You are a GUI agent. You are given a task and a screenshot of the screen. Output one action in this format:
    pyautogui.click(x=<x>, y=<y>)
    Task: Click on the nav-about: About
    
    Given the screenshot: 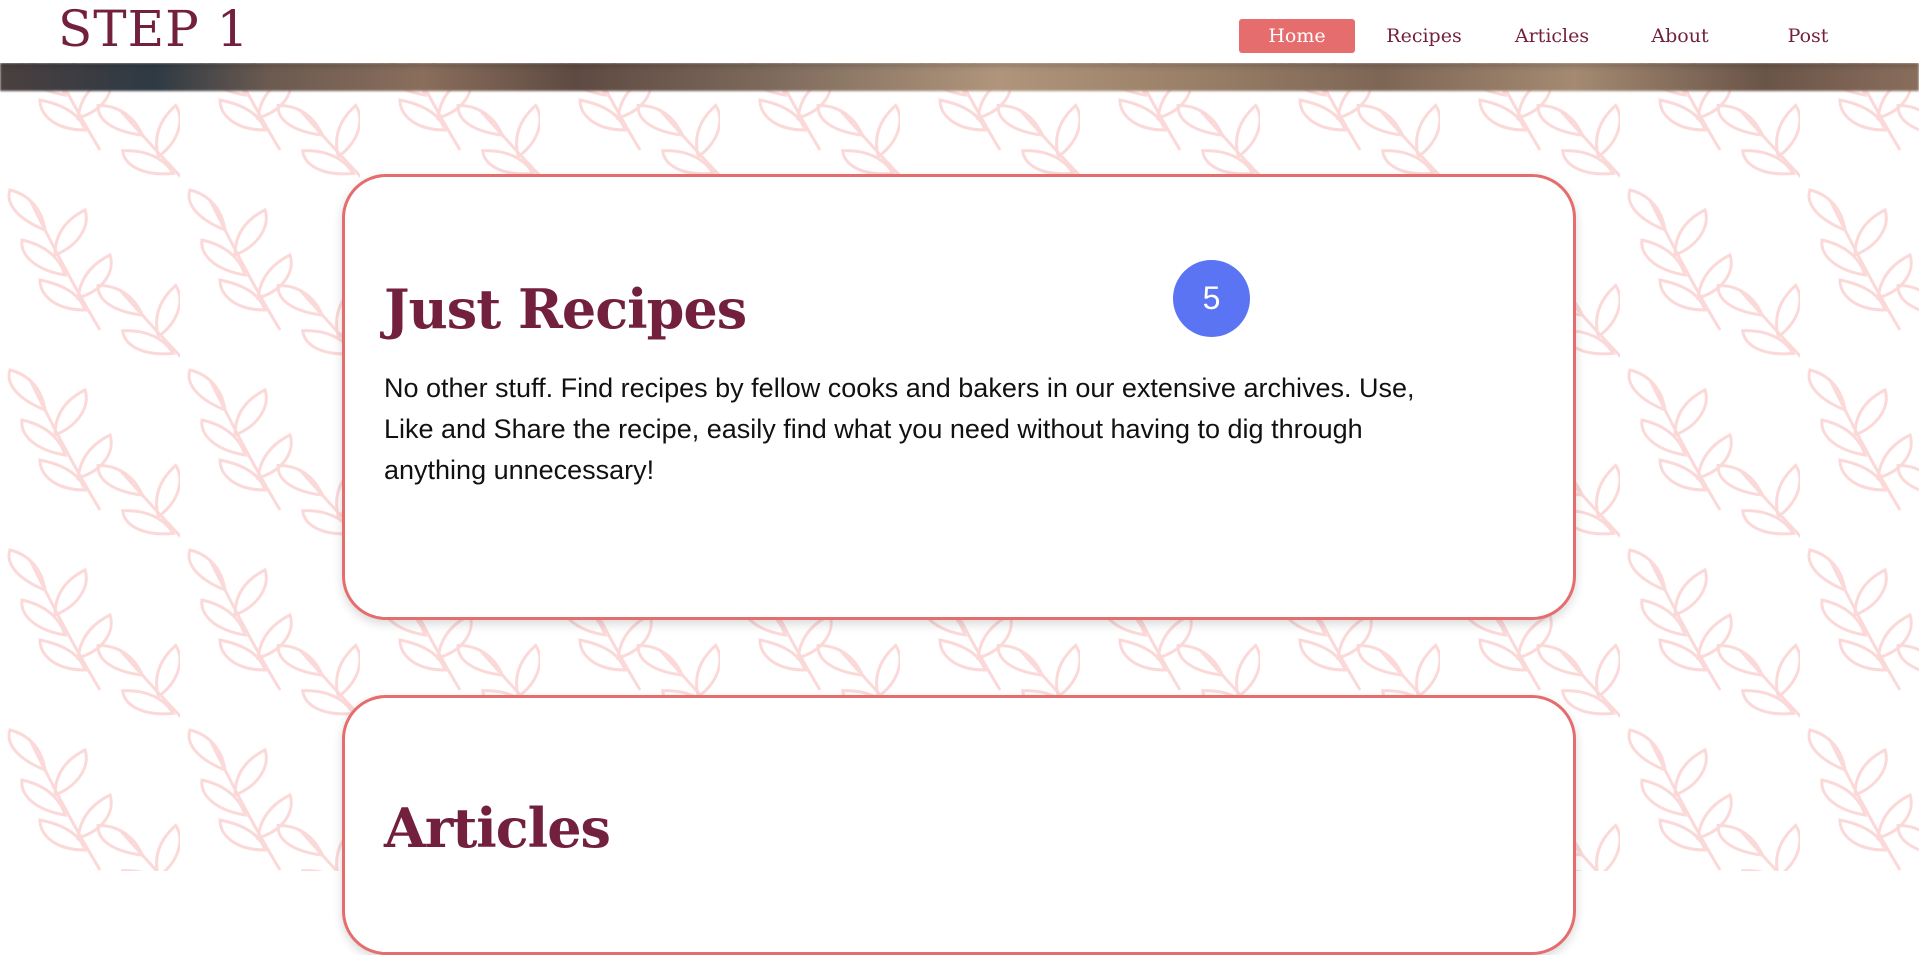 What is the action you would take?
    pyautogui.click(x=1680, y=36)
    